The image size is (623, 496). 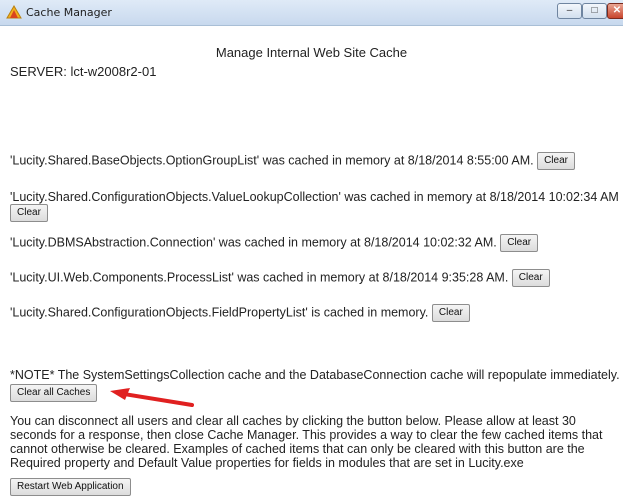 What do you see at coordinates (70, 487) in the screenshot?
I see `restart-web-application-button: Restart Web Application` at bounding box center [70, 487].